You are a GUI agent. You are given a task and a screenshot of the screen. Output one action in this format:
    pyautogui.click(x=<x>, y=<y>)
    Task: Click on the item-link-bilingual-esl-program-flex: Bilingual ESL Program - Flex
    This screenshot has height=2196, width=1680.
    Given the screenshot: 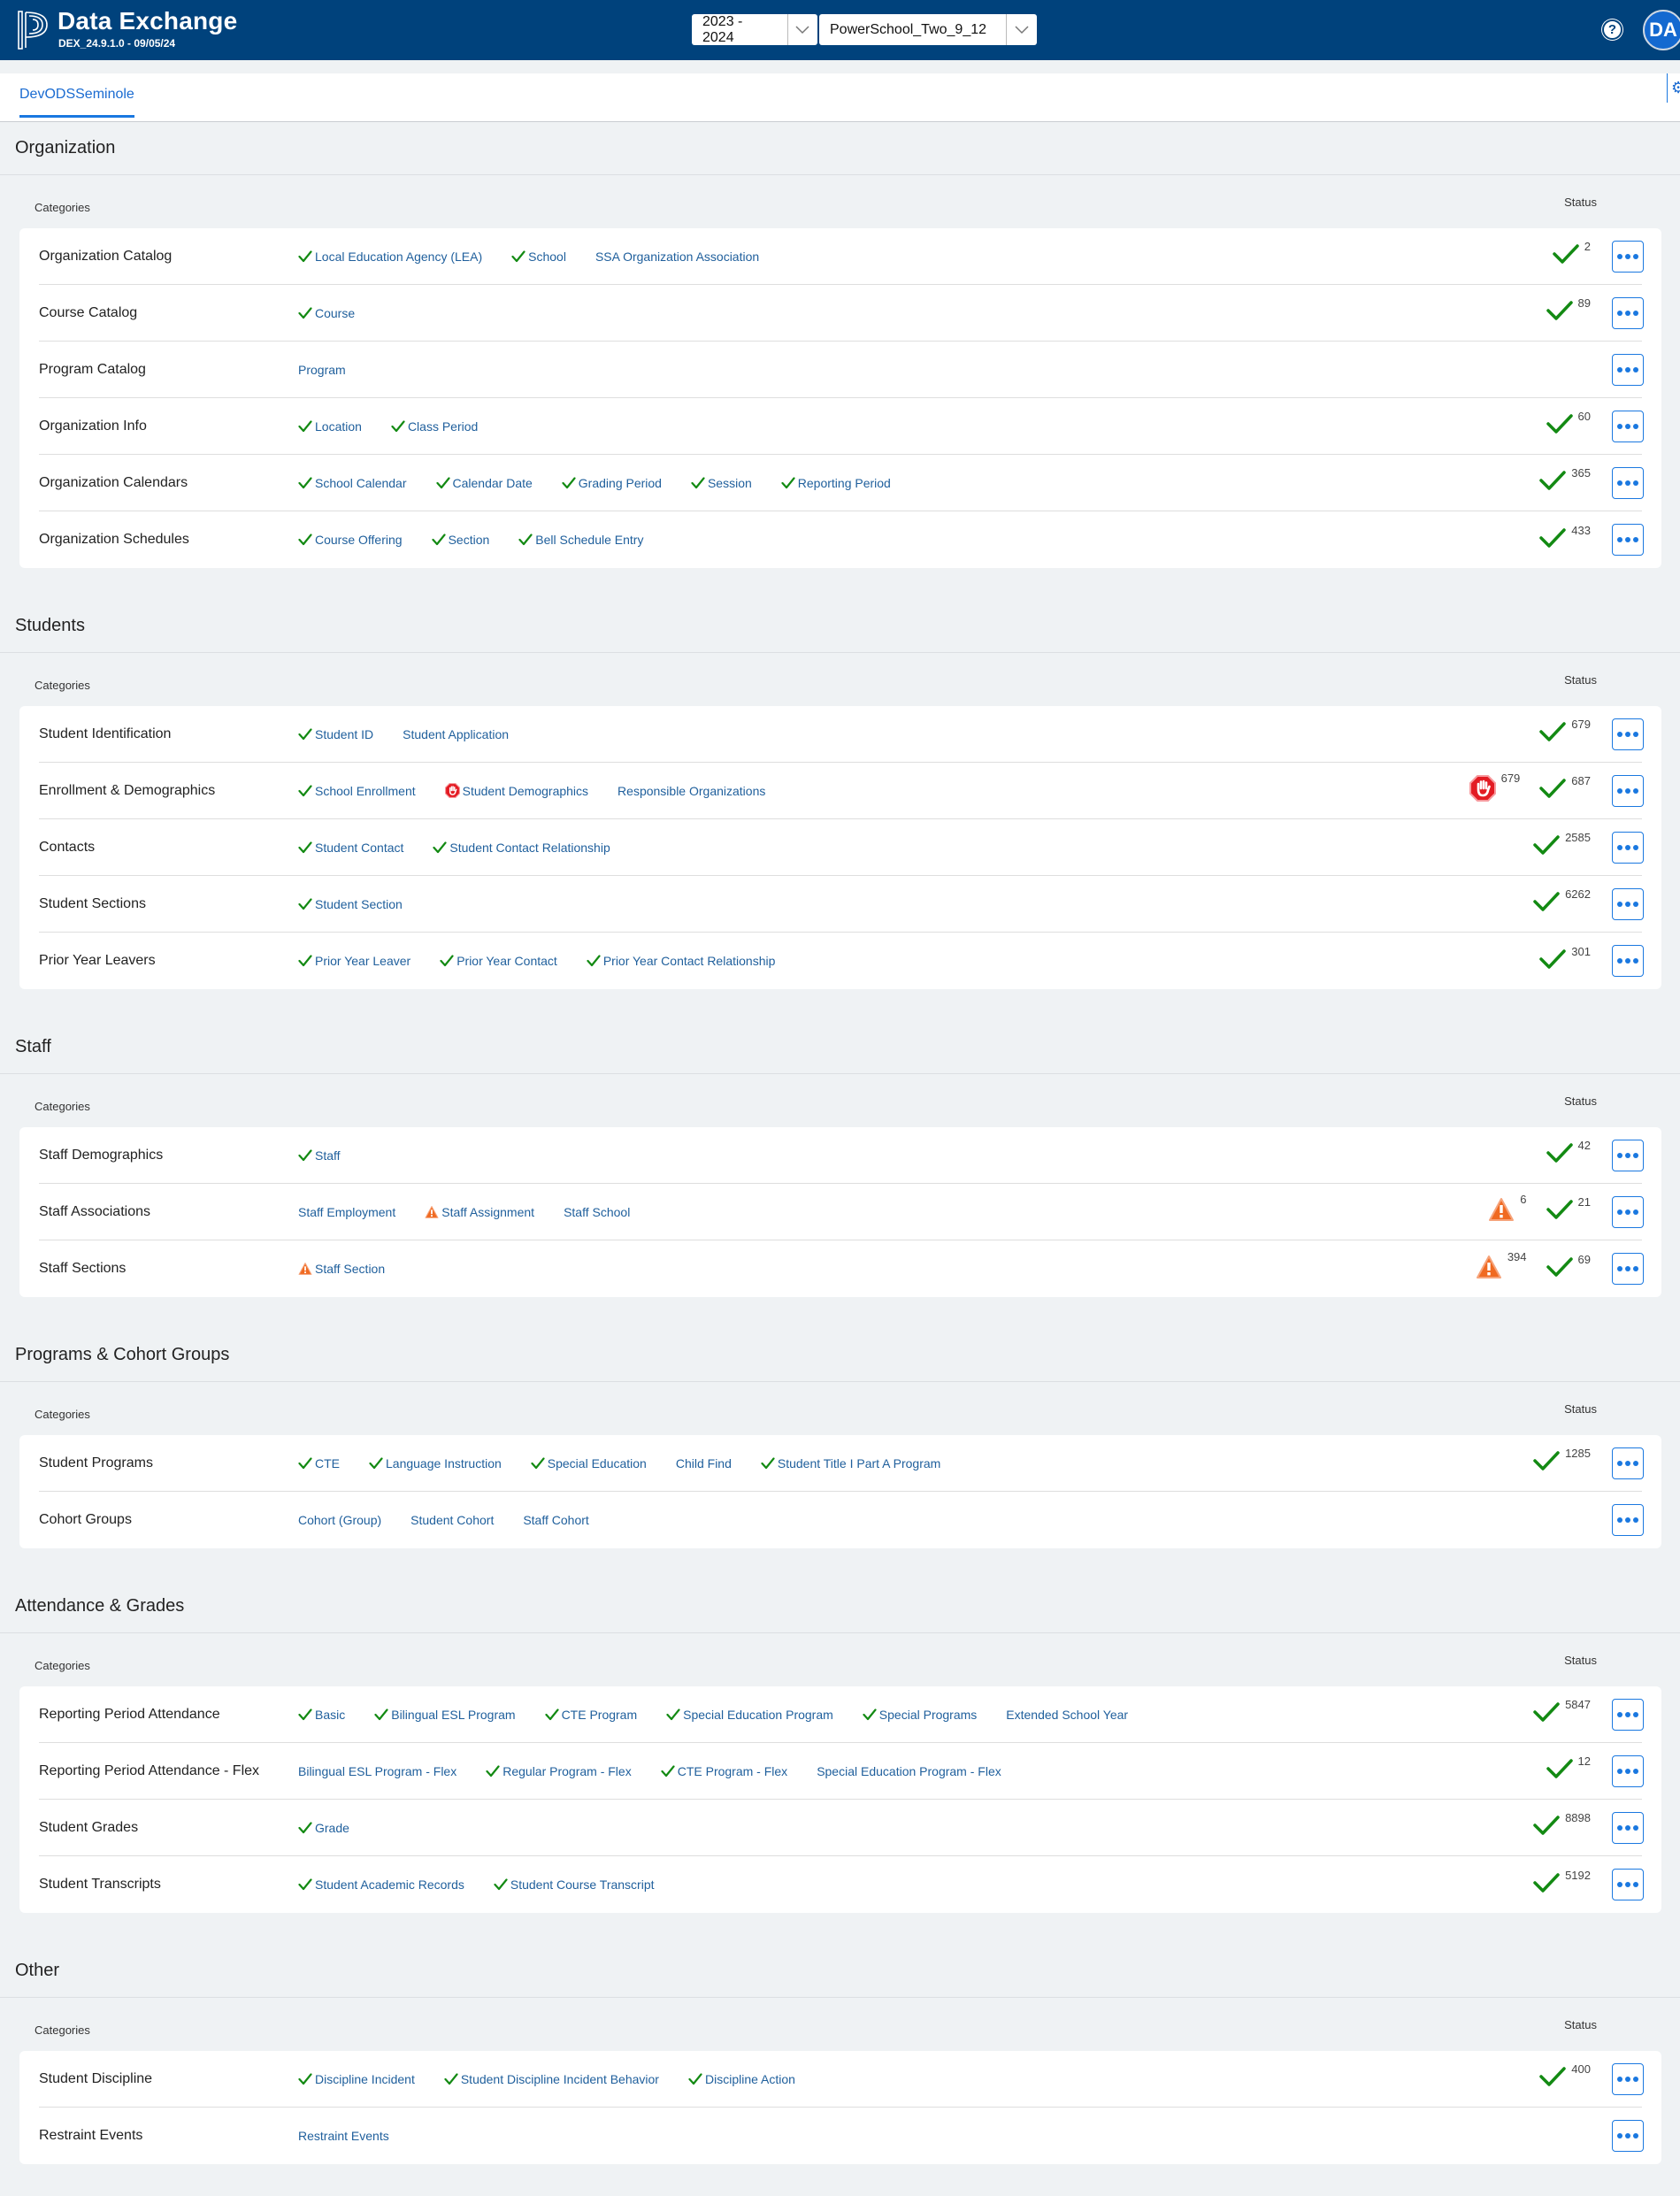 What is the action you would take?
    pyautogui.click(x=377, y=1771)
    